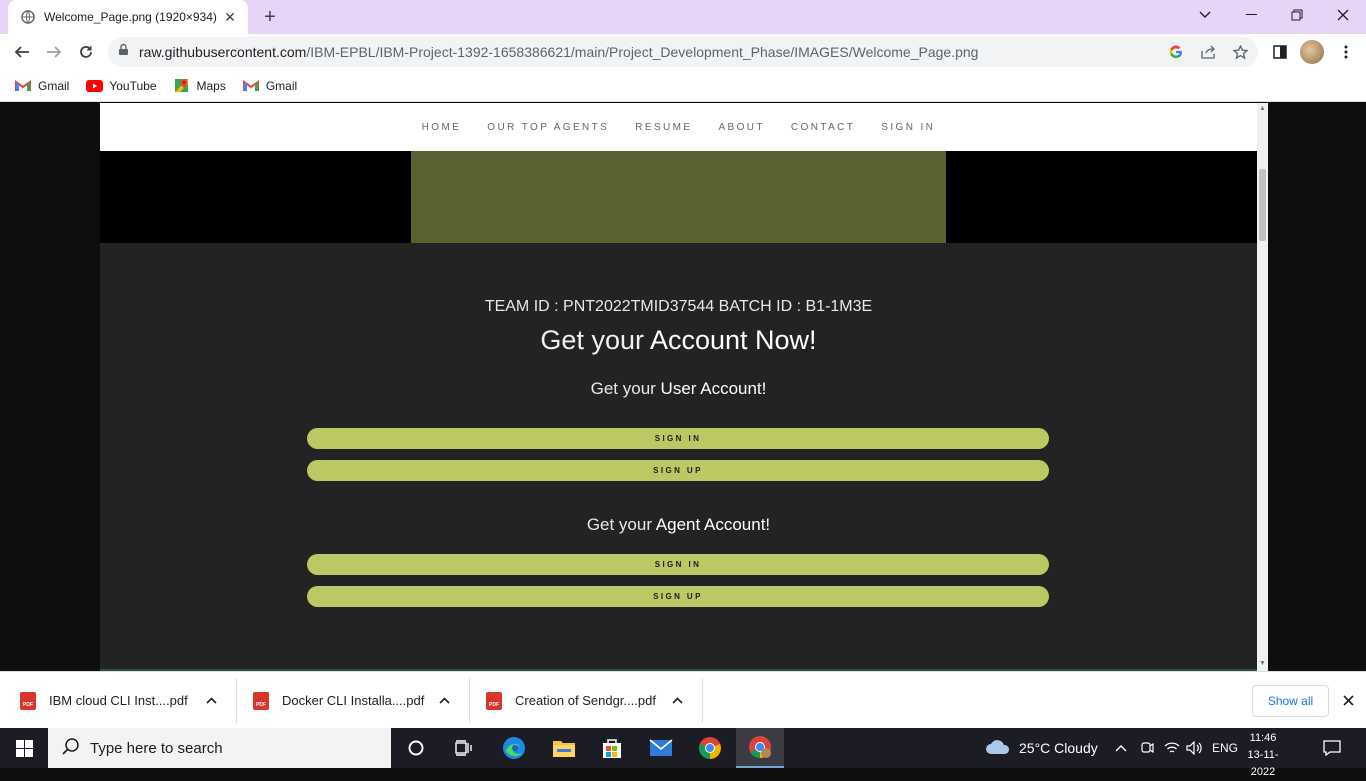 This screenshot has width=1366, height=781. Describe the element at coordinates (678, 340) in the screenshot. I see `page-title: Get your Account Now!` at that location.